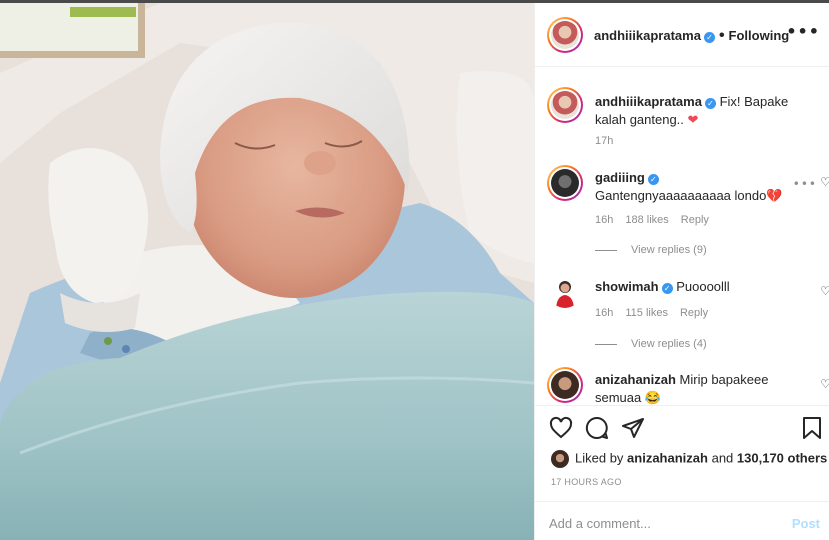 This screenshot has width=829, height=540. What do you see at coordinates (586, 482) in the screenshot?
I see `post-timestamp: 17 HOURS AGO` at bounding box center [586, 482].